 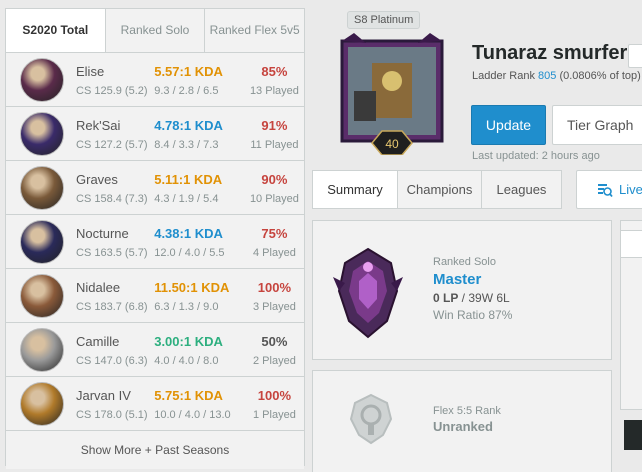 What do you see at coordinates (199, 350) in the screenshot?
I see `champion-kda: 3.00:1 KDA 4.0 / 4.0 / 8.0` at bounding box center [199, 350].